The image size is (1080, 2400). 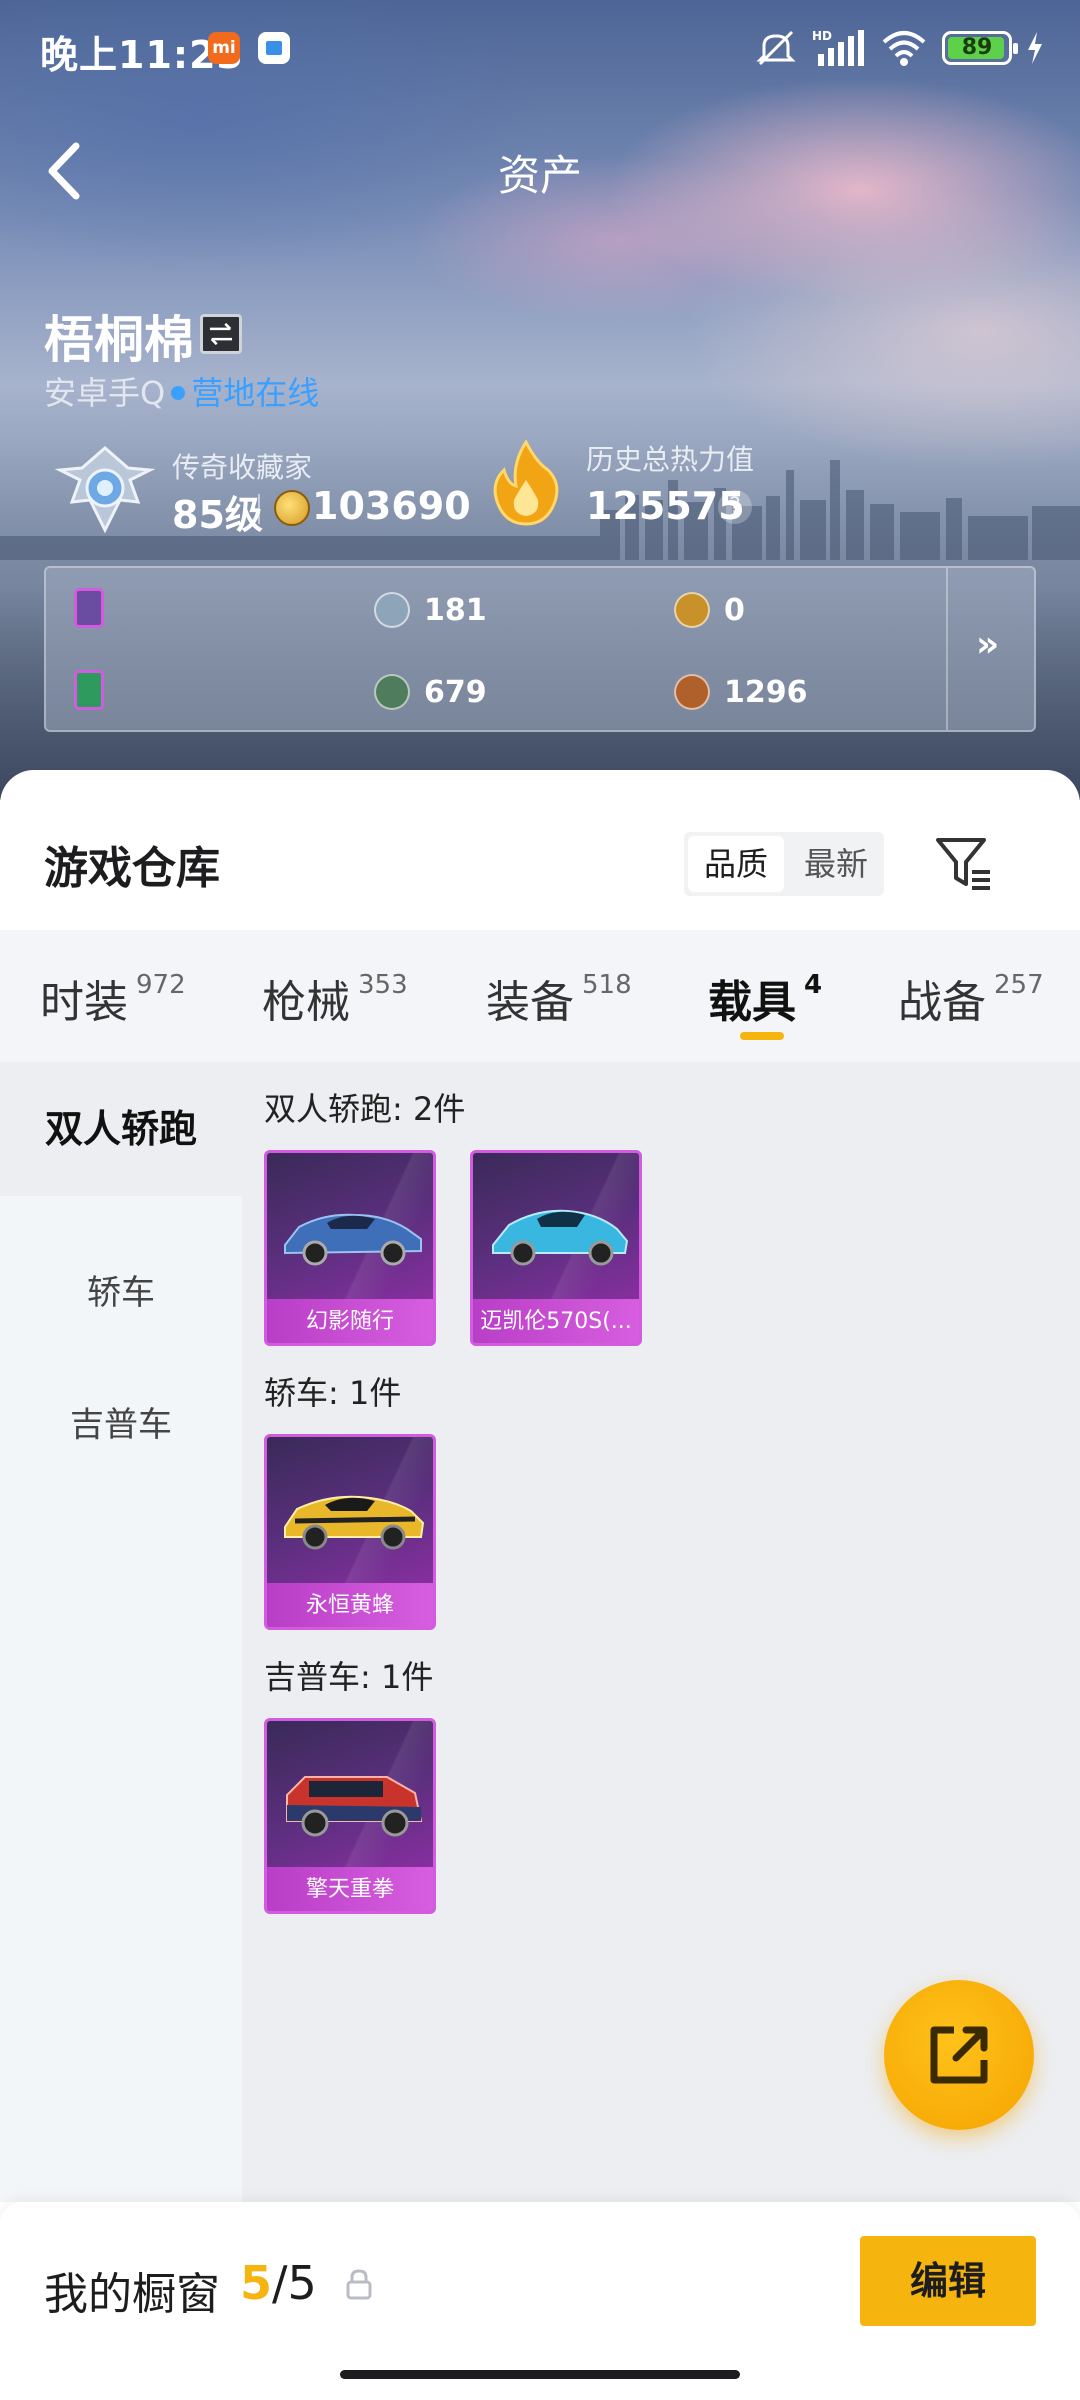 What do you see at coordinates (365, 1109) in the screenshot?
I see `group-title: 双人轿跑: 2件` at bounding box center [365, 1109].